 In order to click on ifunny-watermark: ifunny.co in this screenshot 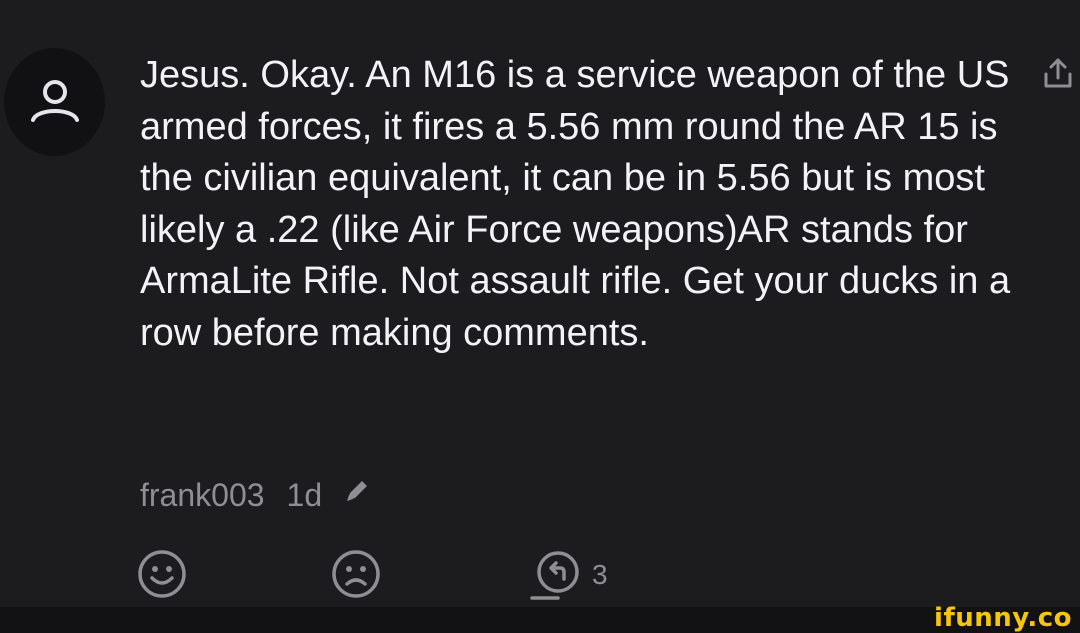, I will do `click(1003, 618)`.